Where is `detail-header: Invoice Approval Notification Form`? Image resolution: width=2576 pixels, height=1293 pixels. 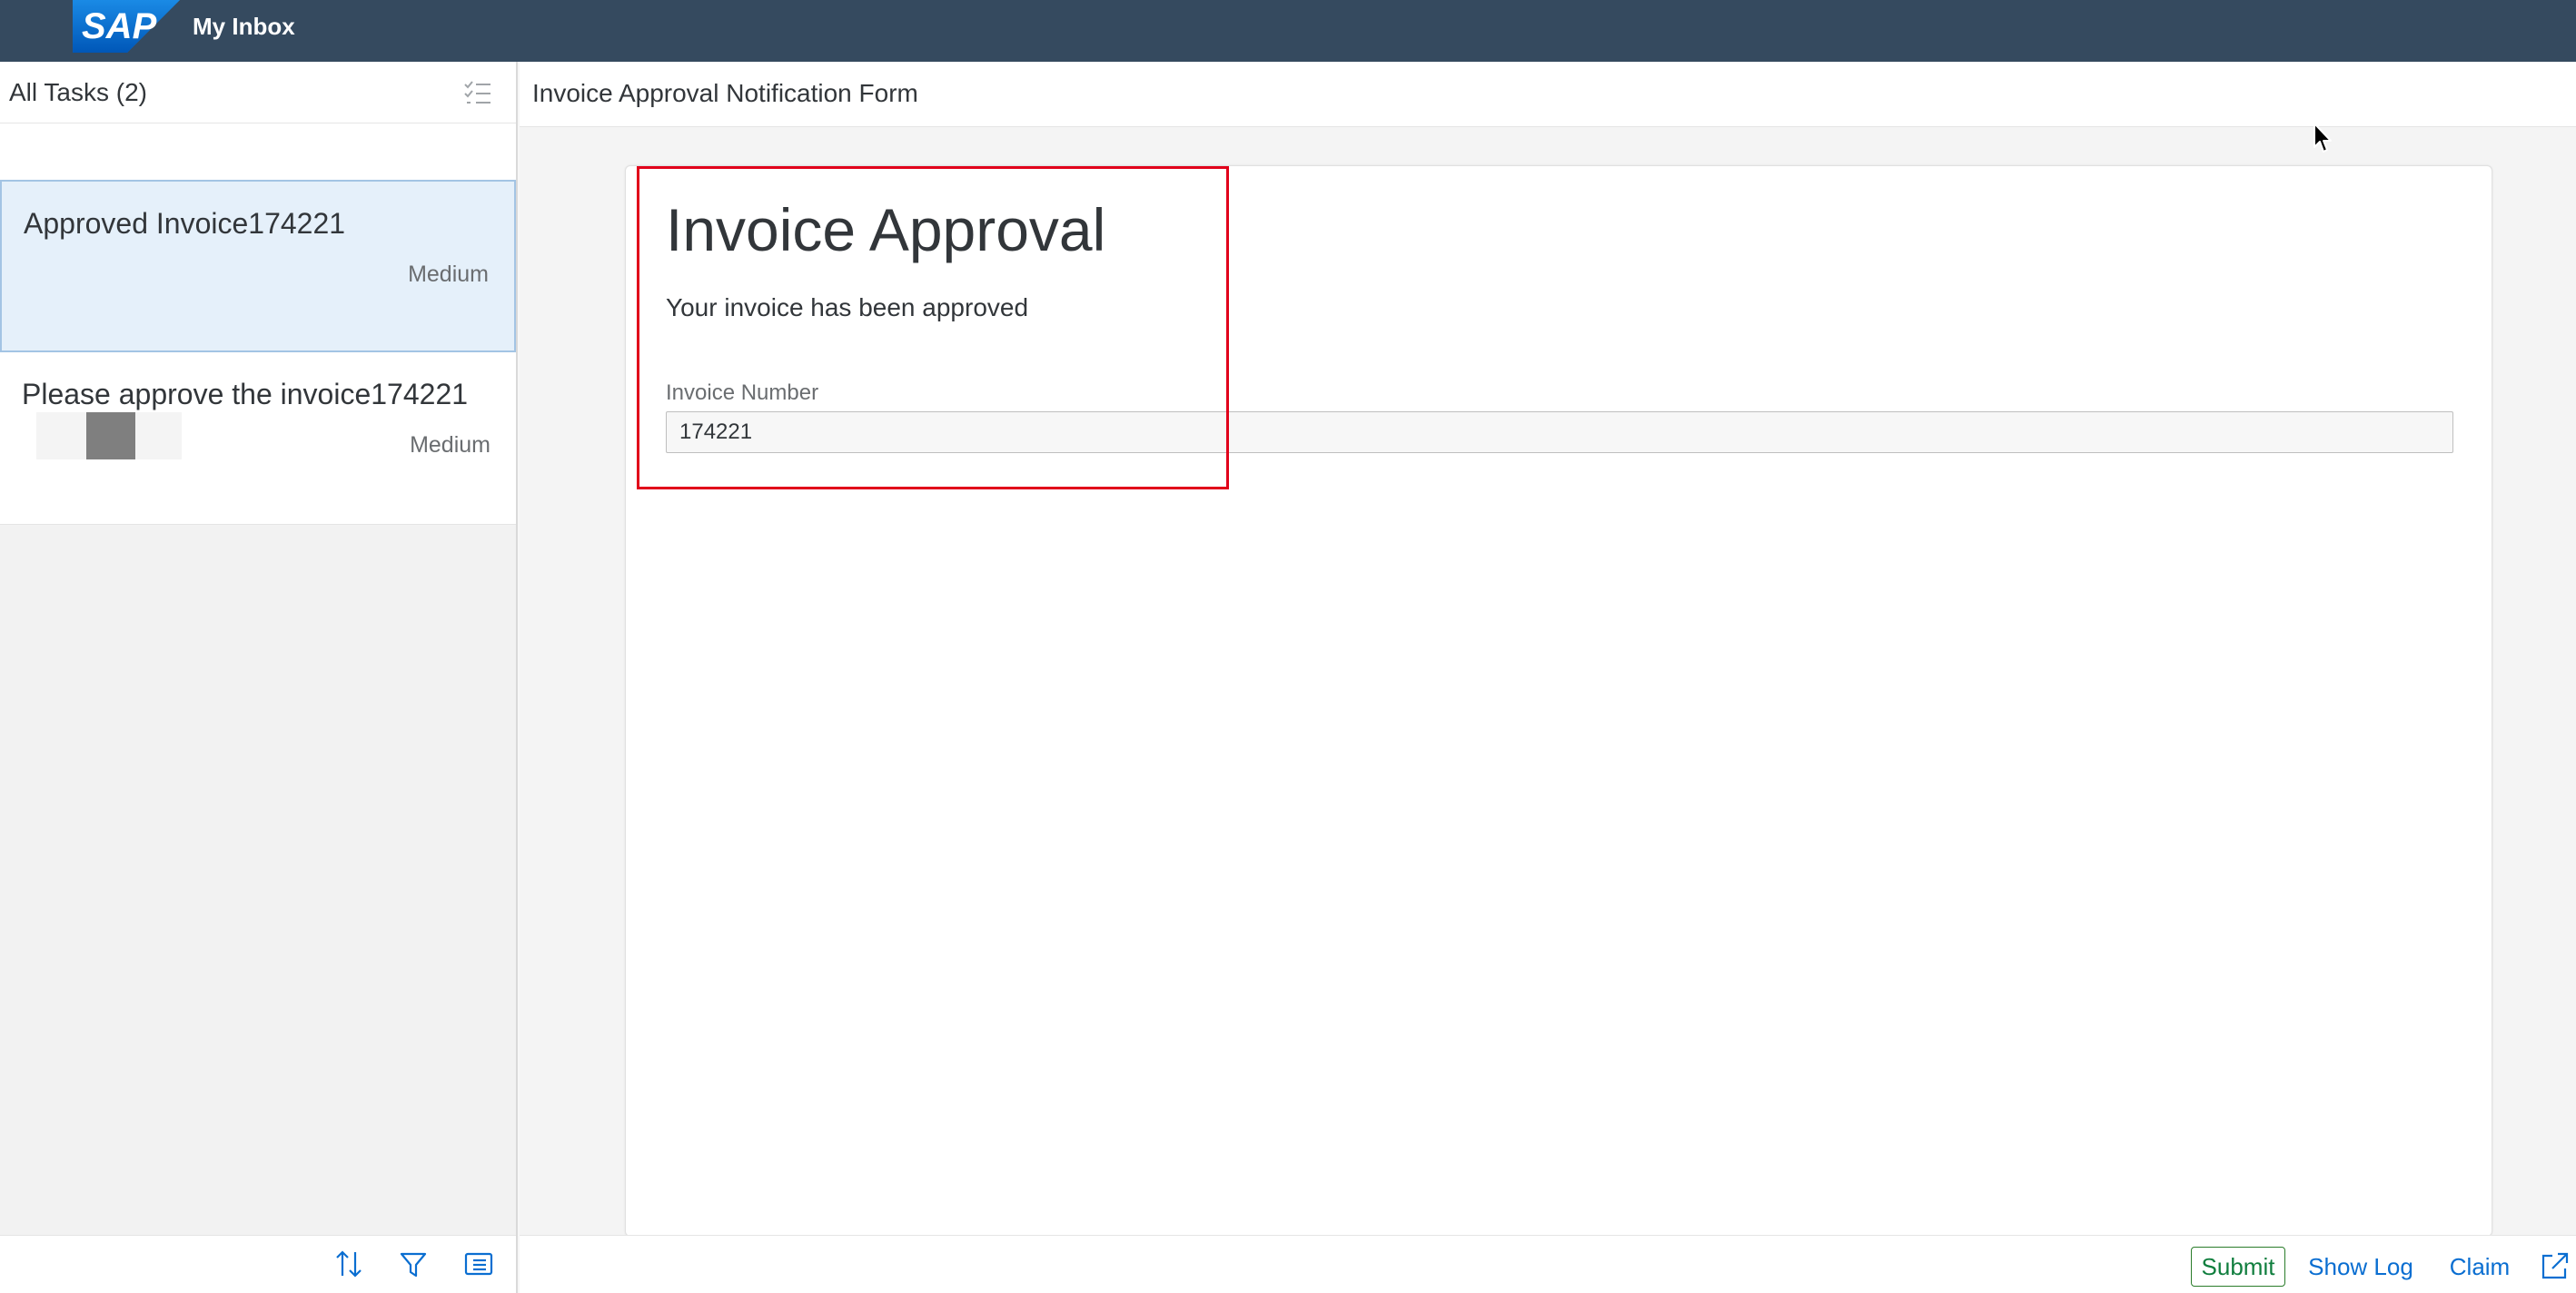 detail-header: Invoice Approval Notification Form is located at coordinates (1548, 94).